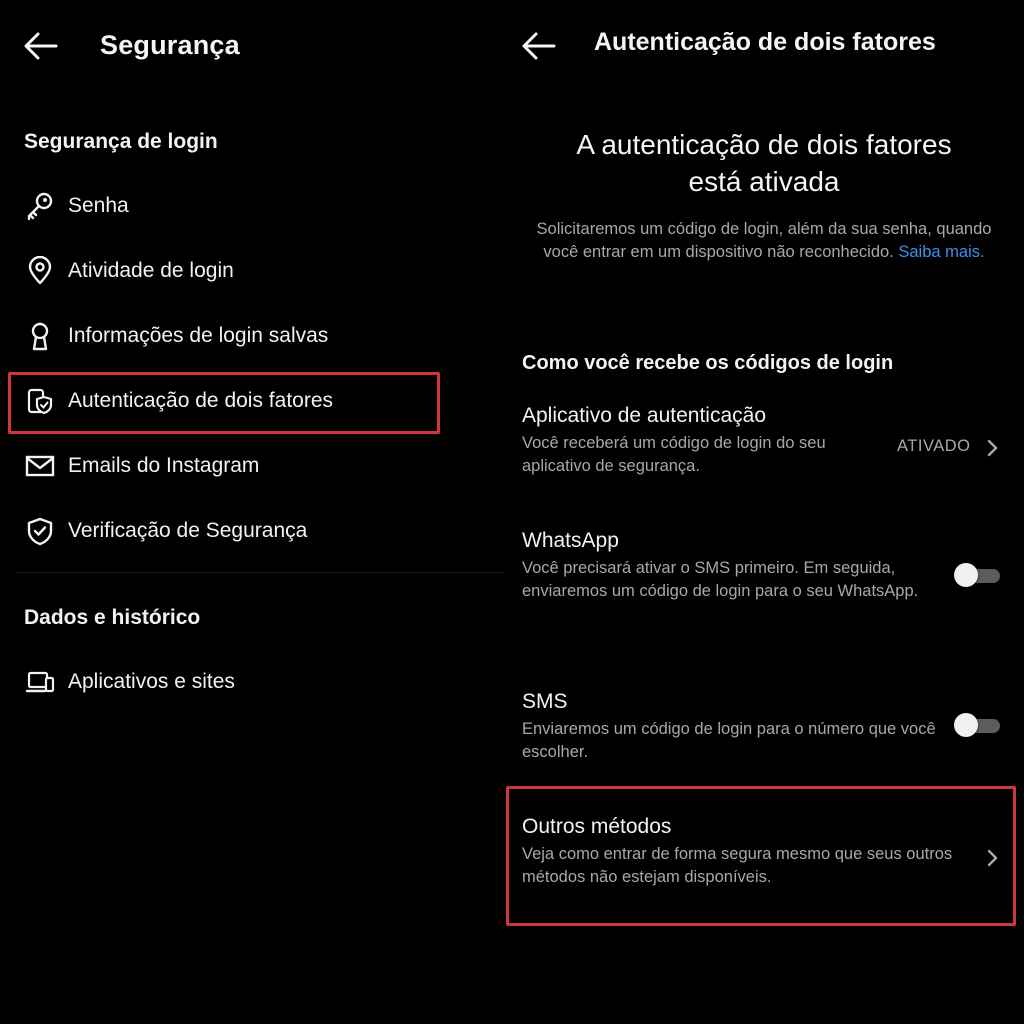 The width and height of the screenshot is (1024, 1024). I want to click on menu-item-saved-login: Informações de login salvas, so click(259, 336).